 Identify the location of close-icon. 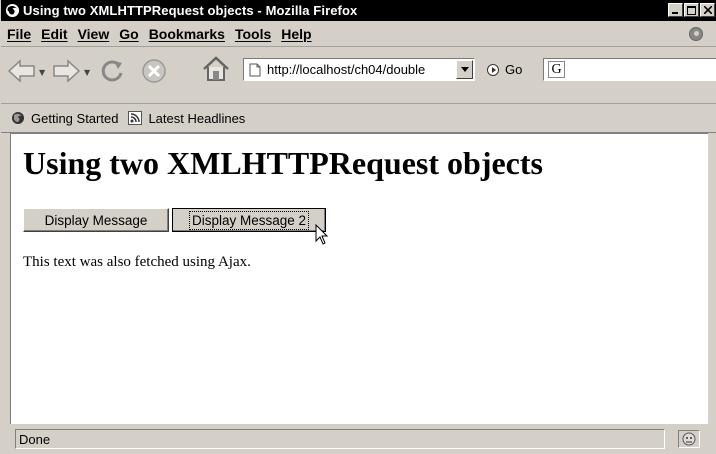
(707, 10).